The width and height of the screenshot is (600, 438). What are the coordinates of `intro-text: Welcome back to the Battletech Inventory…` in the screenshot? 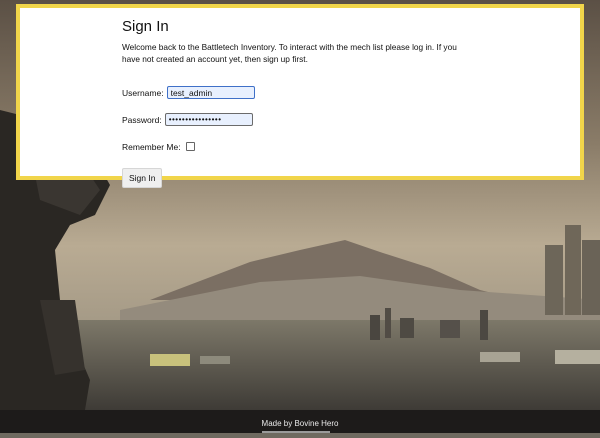 It's located at (289, 53).